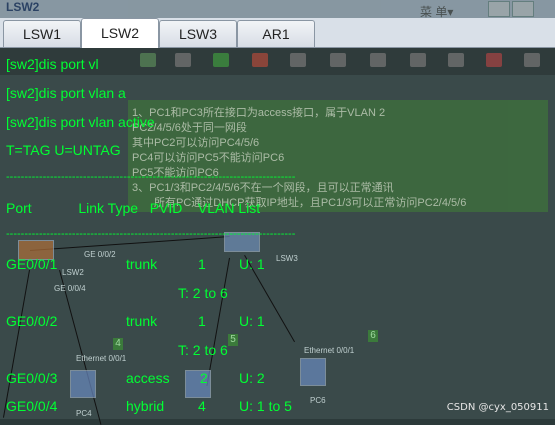 Image resolution: width=555 pixels, height=425 pixels. I want to click on vlan-list-cell: U: 2, so click(252, 378).